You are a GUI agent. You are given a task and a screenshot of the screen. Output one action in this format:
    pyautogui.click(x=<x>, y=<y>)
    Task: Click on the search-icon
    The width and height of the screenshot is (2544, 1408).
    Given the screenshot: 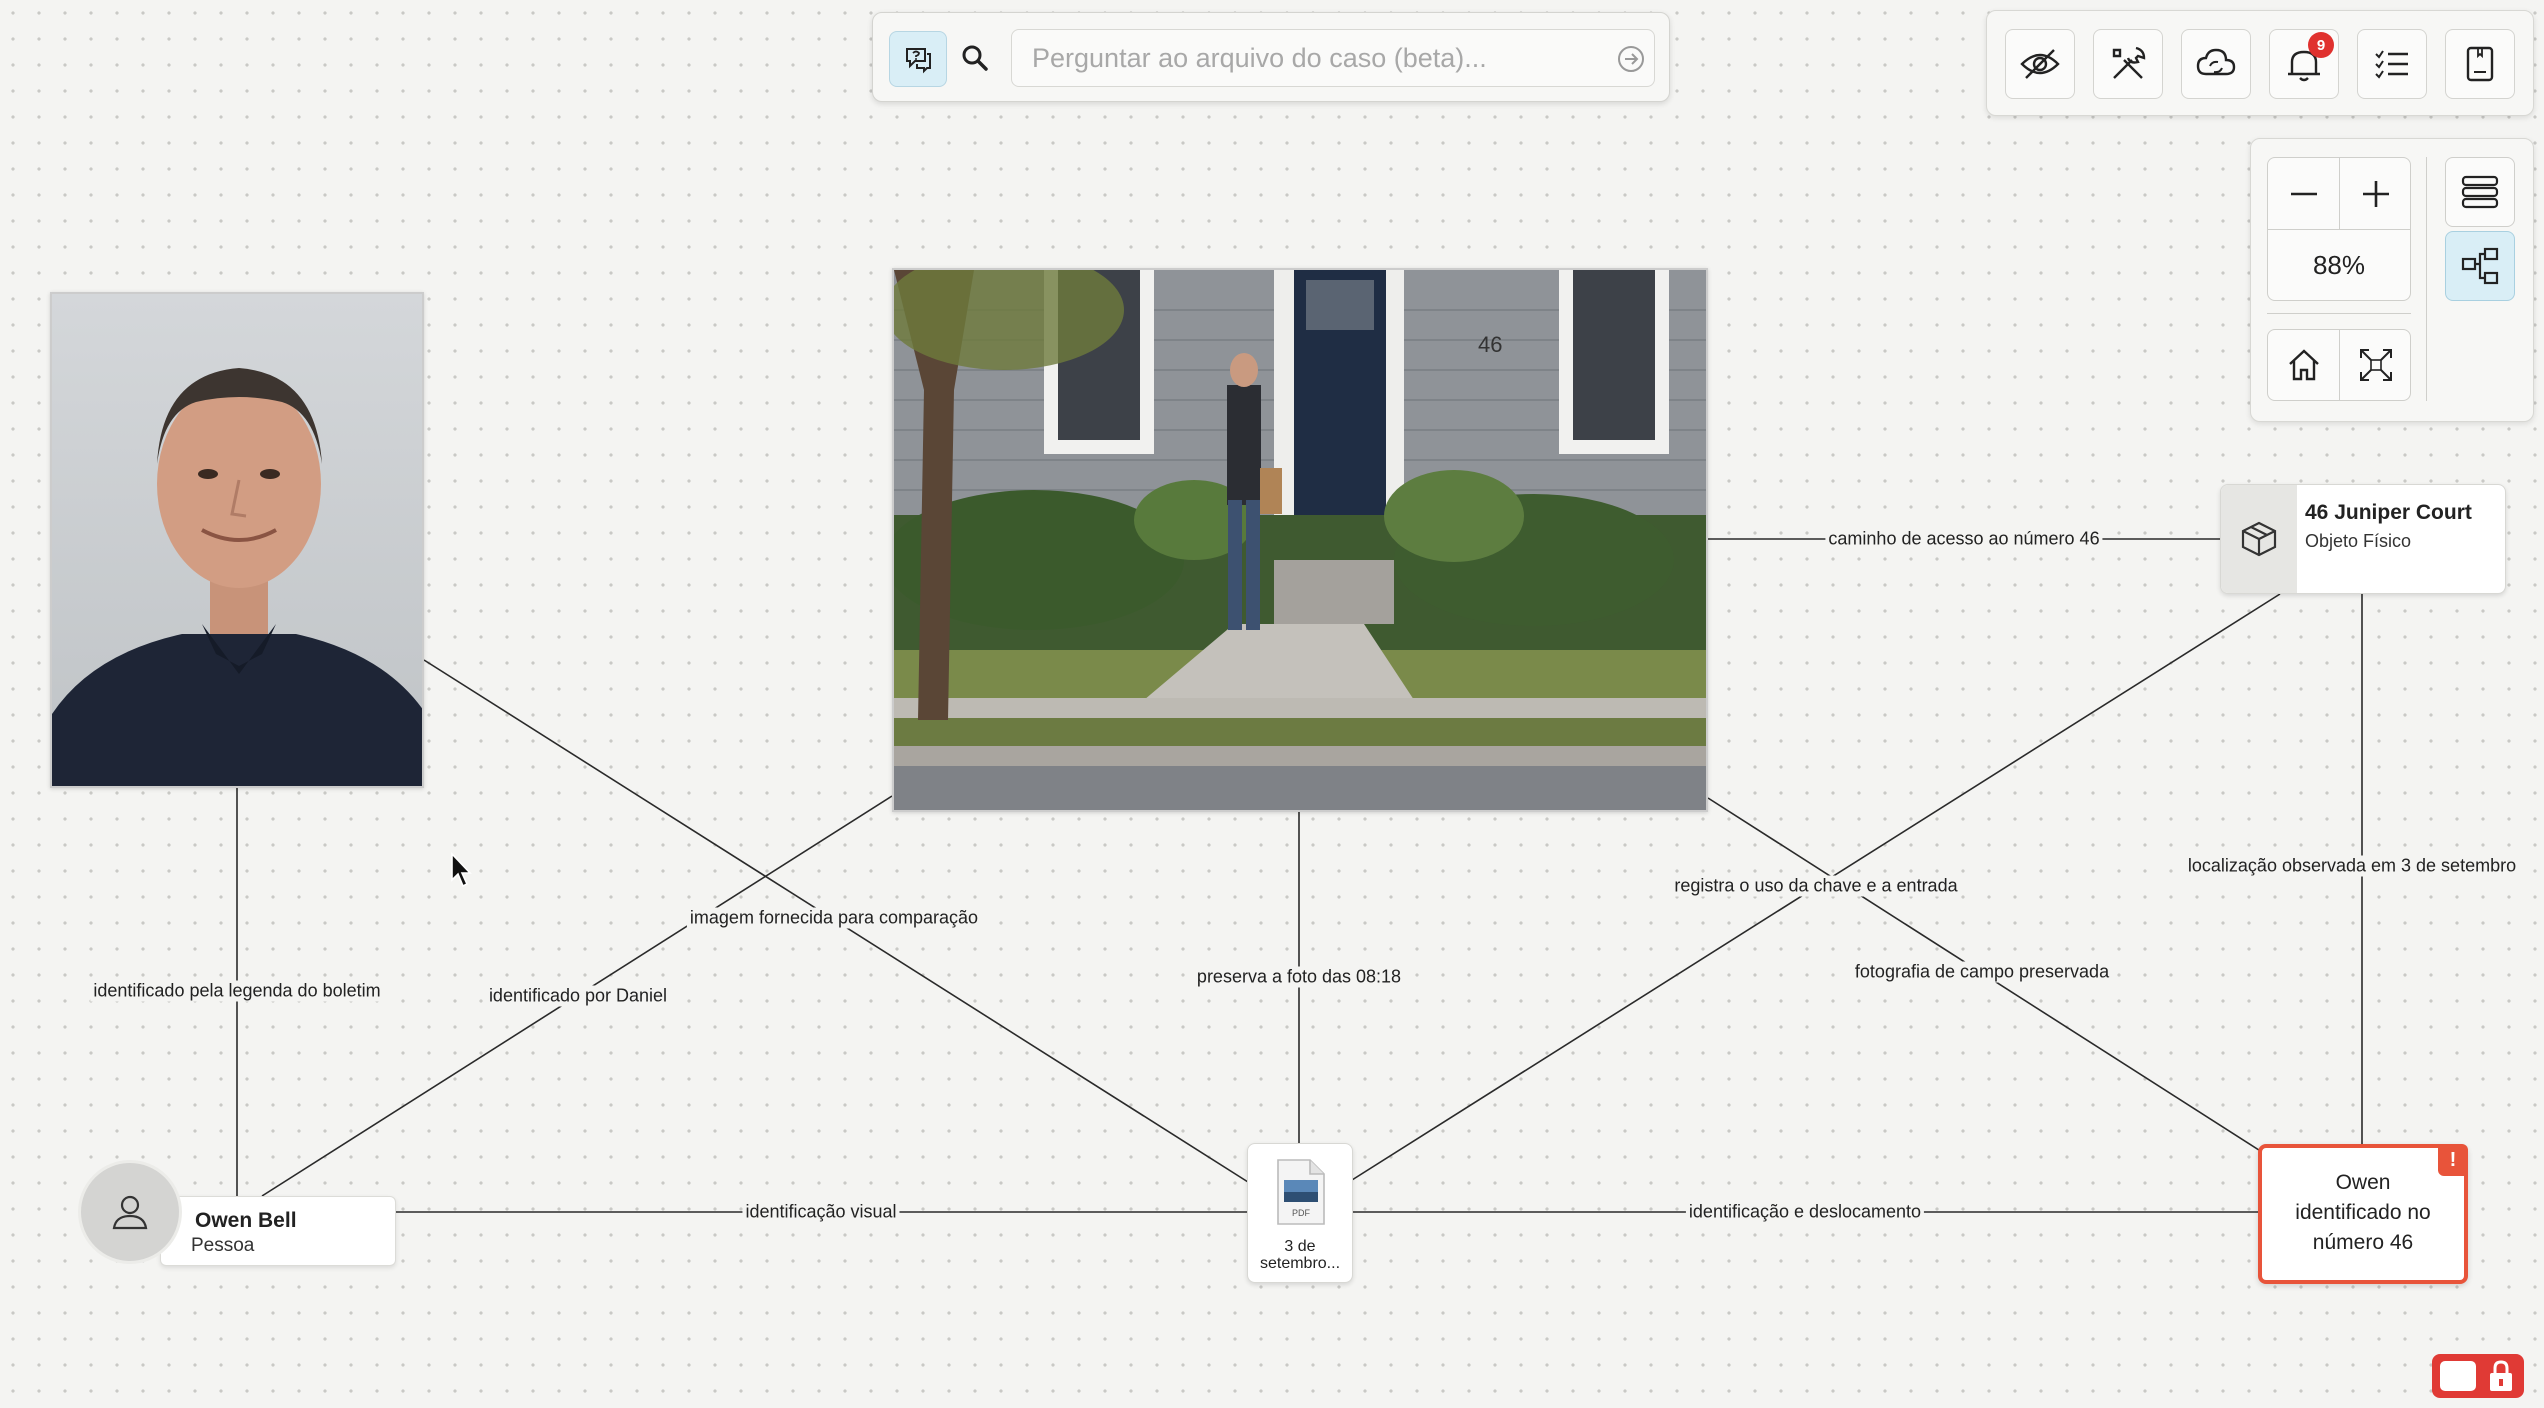 What is the action you would take?
    pyautogui.click(x=975, y=58)
    